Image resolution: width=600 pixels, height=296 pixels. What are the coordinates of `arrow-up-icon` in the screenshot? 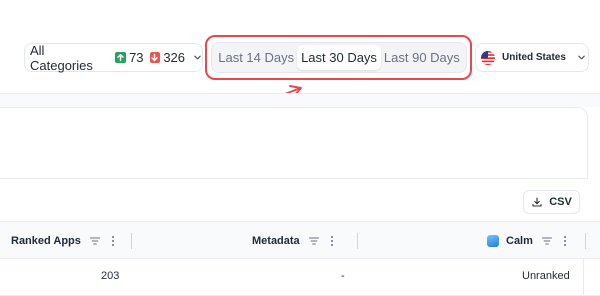 It's located at (121, 57).